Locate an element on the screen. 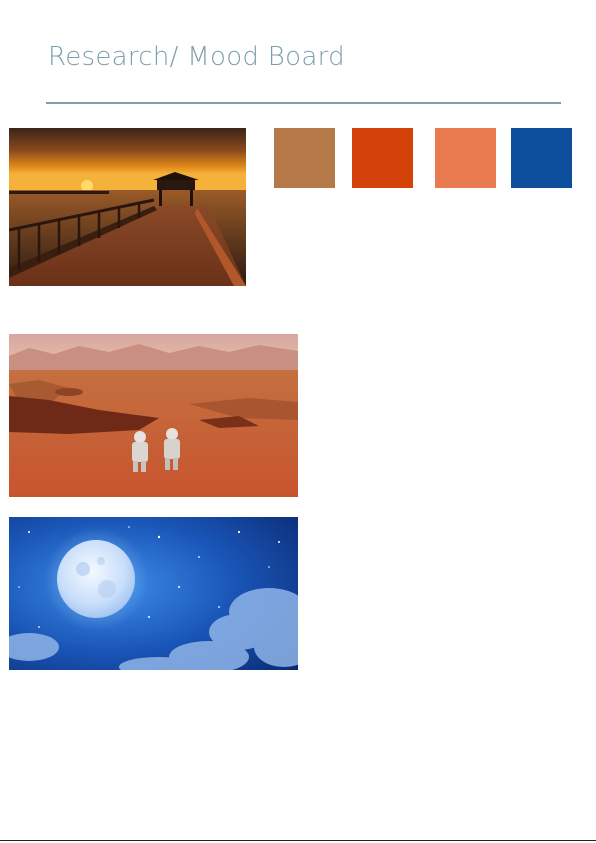 The width and height of the screenshot is (596, 843). astronauts-on-mars-image is located at coordinates (153, 415).